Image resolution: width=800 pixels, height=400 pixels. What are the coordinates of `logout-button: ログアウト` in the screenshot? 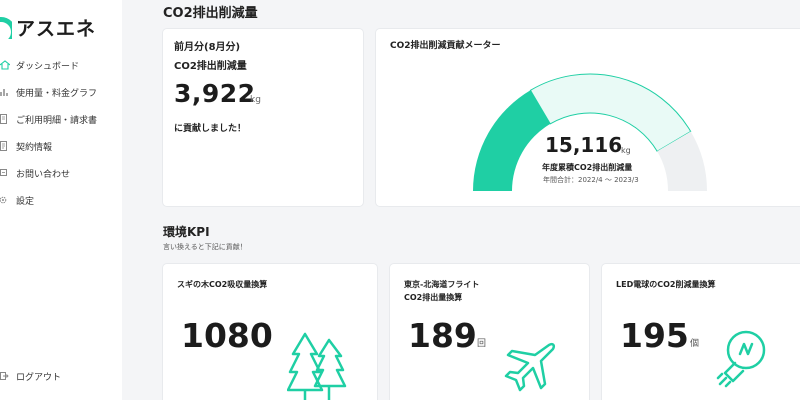 It's located at (30, 376).